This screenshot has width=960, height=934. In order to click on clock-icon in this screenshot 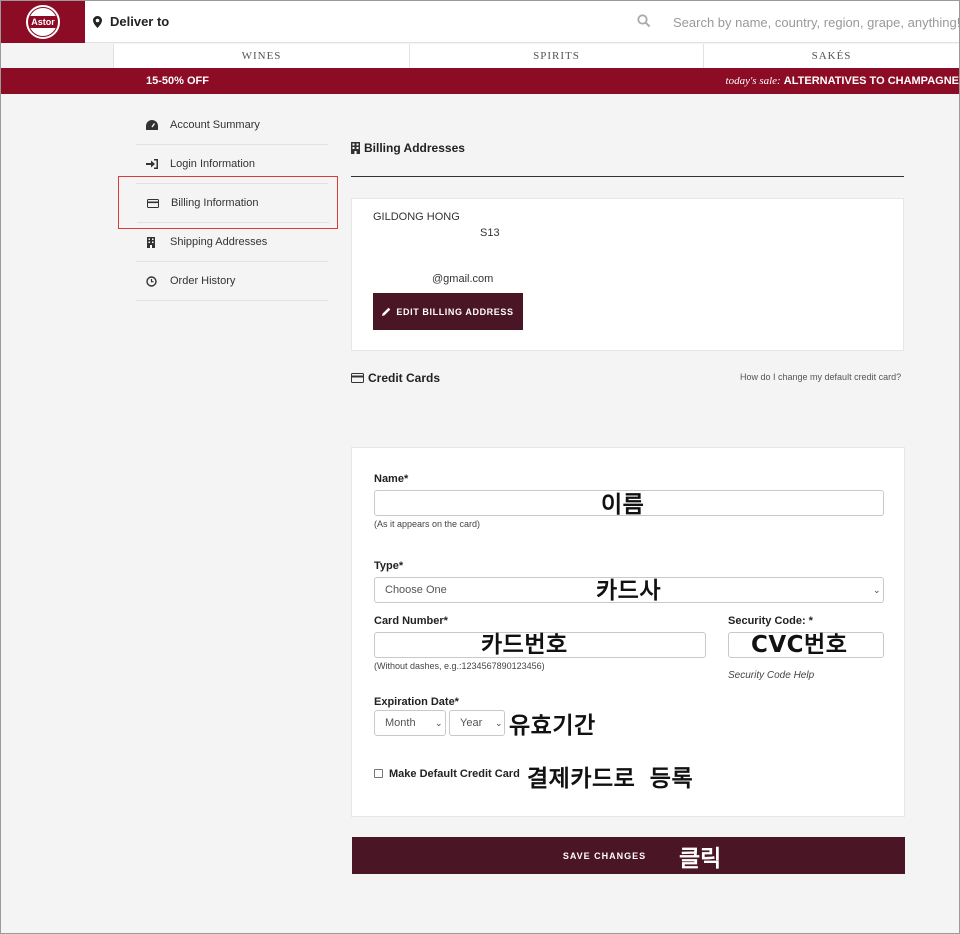, I will do `click(152, 281)`.